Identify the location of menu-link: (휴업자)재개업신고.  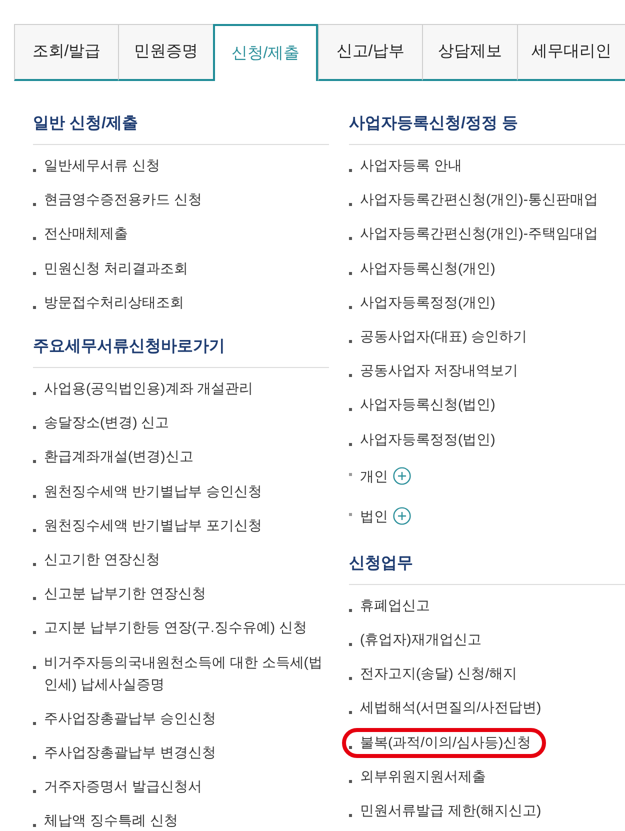
(421, 639).